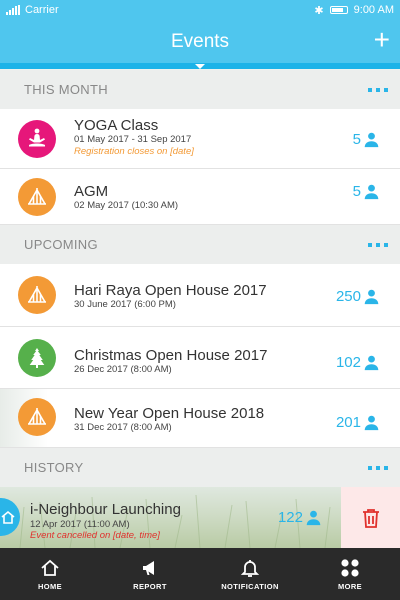  What do you see at coordinates (169, 413) in the screenshot?
I see `event-name: New Year Open House 2018` at bounding box center [169, 413].